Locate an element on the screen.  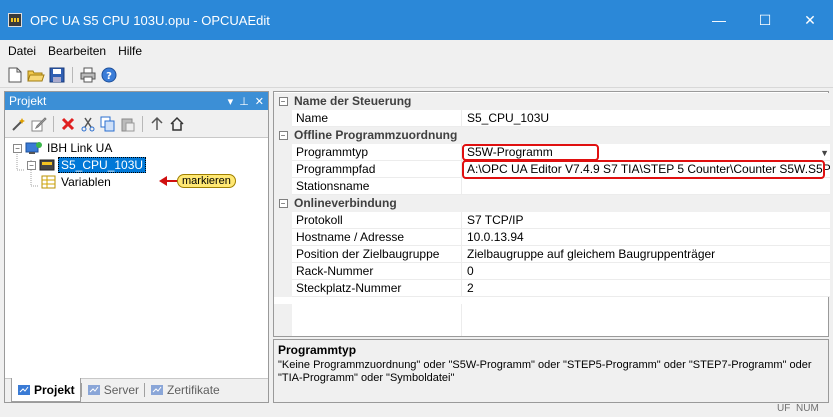
tree-item-label: IBH Link UA is located at coordinates (80, 148).